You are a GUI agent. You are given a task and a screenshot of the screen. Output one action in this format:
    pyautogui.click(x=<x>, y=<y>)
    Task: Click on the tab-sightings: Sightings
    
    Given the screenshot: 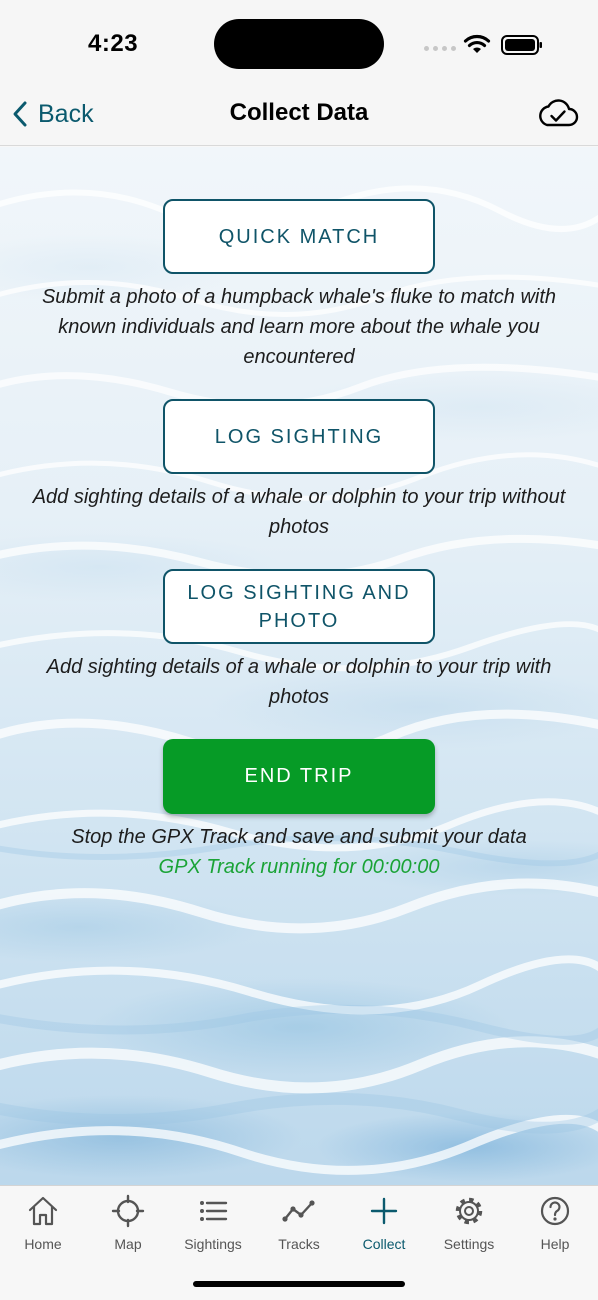 What is the action you would take?
    pyautogui.click(x=213, y=1224)
    